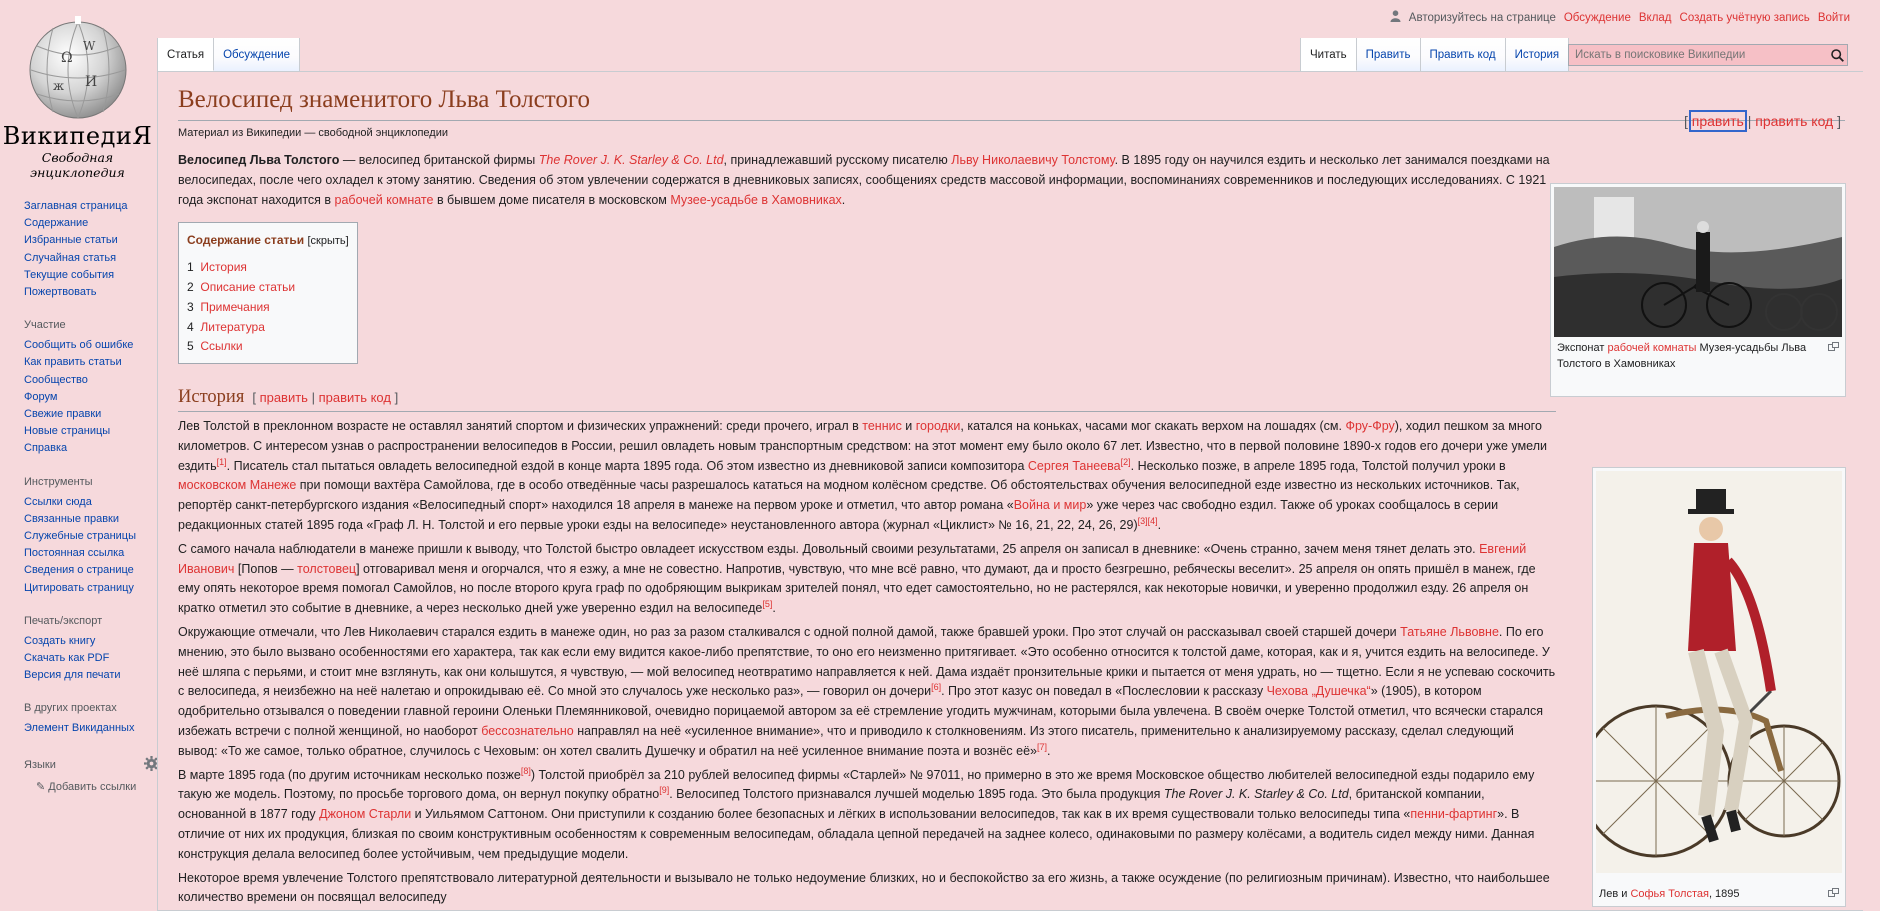 The height and width of the screenshot is (911, 1880). I want to click on link-starley: Джоном Старли, so click(365, 814).